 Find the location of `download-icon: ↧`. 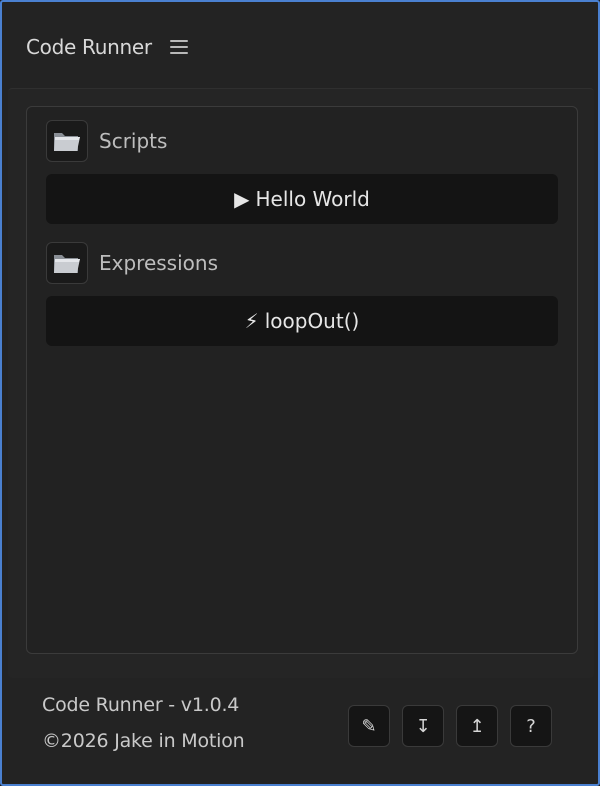

download-icon: ↧ is located at coordinates (423, 726).